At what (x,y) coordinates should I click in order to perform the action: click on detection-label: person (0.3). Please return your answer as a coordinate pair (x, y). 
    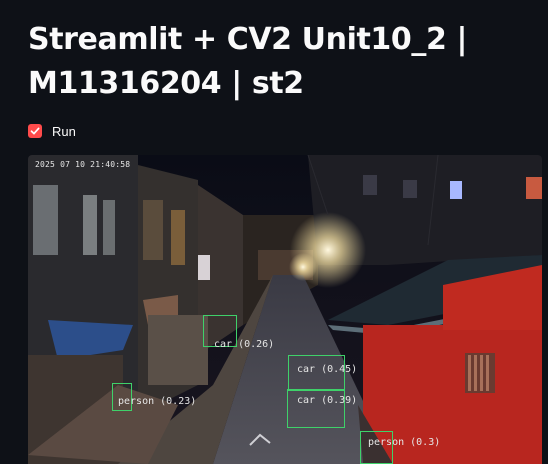
    Looking at the image, I should click on (404, 442).